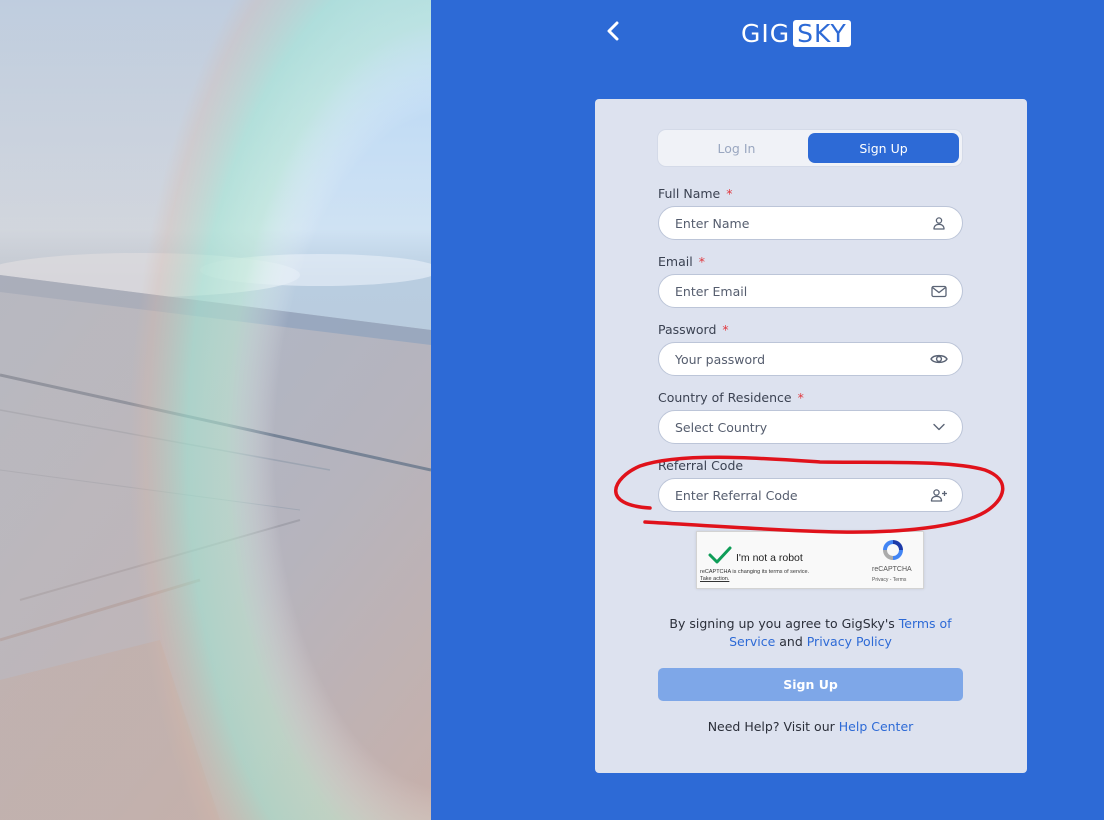  What do you see at coordinates (810, 359) in the screenshot?
I see `password-field: Your password` at bounding box center [810, 359].